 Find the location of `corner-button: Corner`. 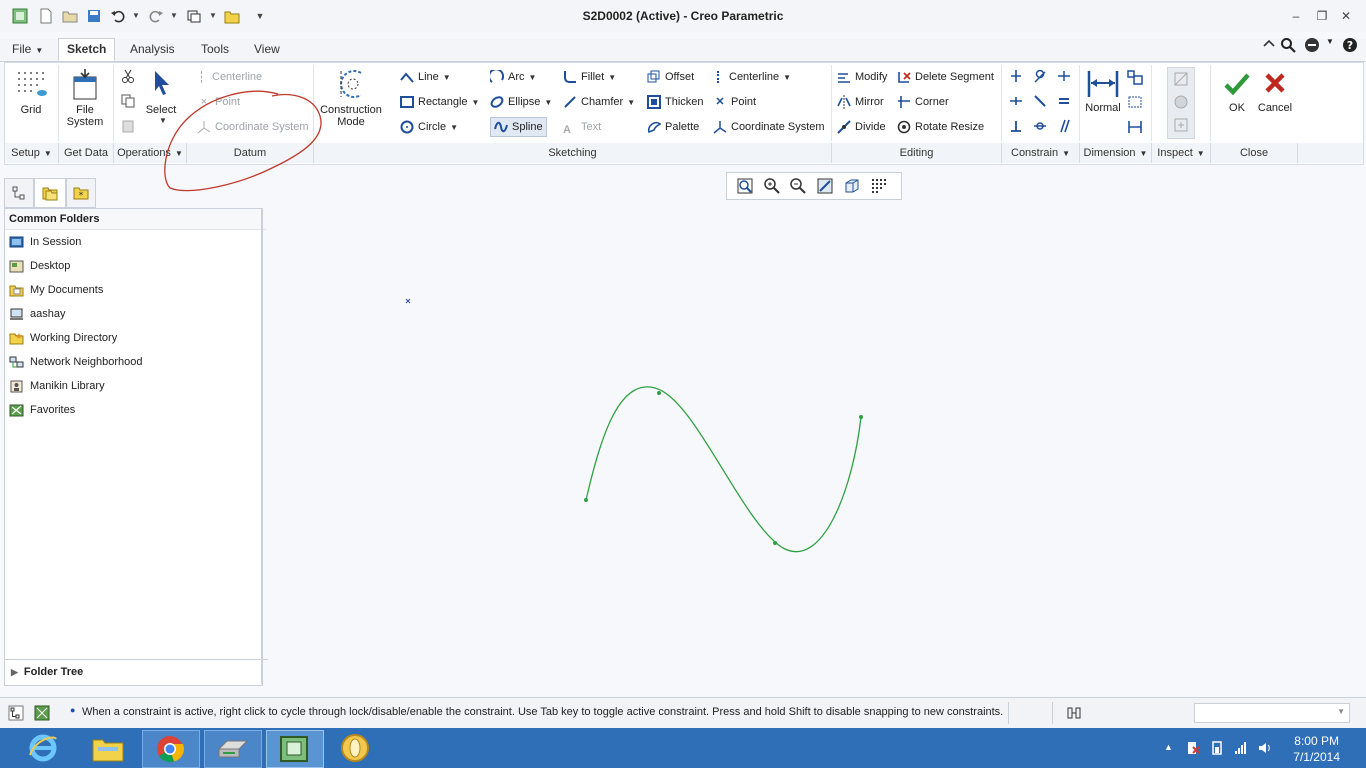

corner-button: Corner is located at coordinates (923, 102).